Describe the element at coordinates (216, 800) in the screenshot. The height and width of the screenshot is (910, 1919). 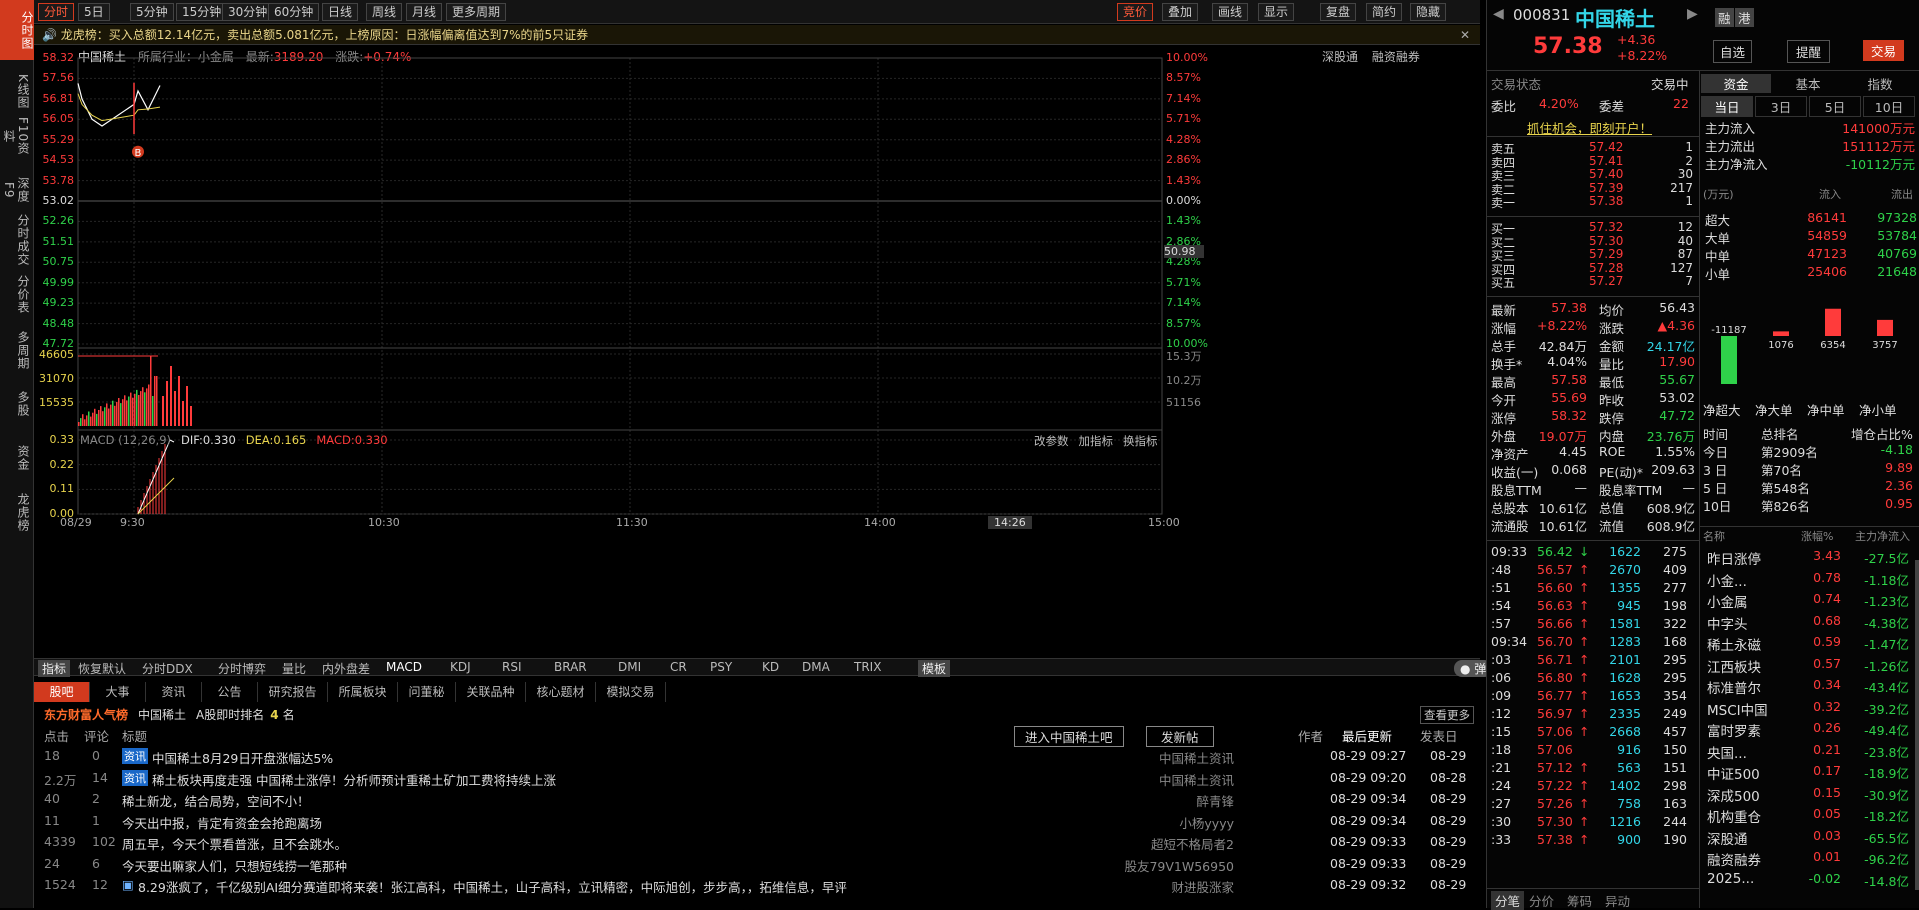
I see `news-title: 稀土新龙，结合局势，空间不小！` at that location.